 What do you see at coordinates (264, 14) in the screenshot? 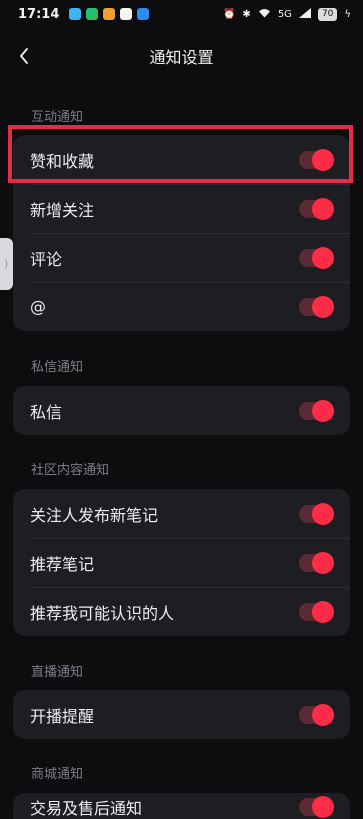
I see `wifi-icon` at bounding box center [264, 14].